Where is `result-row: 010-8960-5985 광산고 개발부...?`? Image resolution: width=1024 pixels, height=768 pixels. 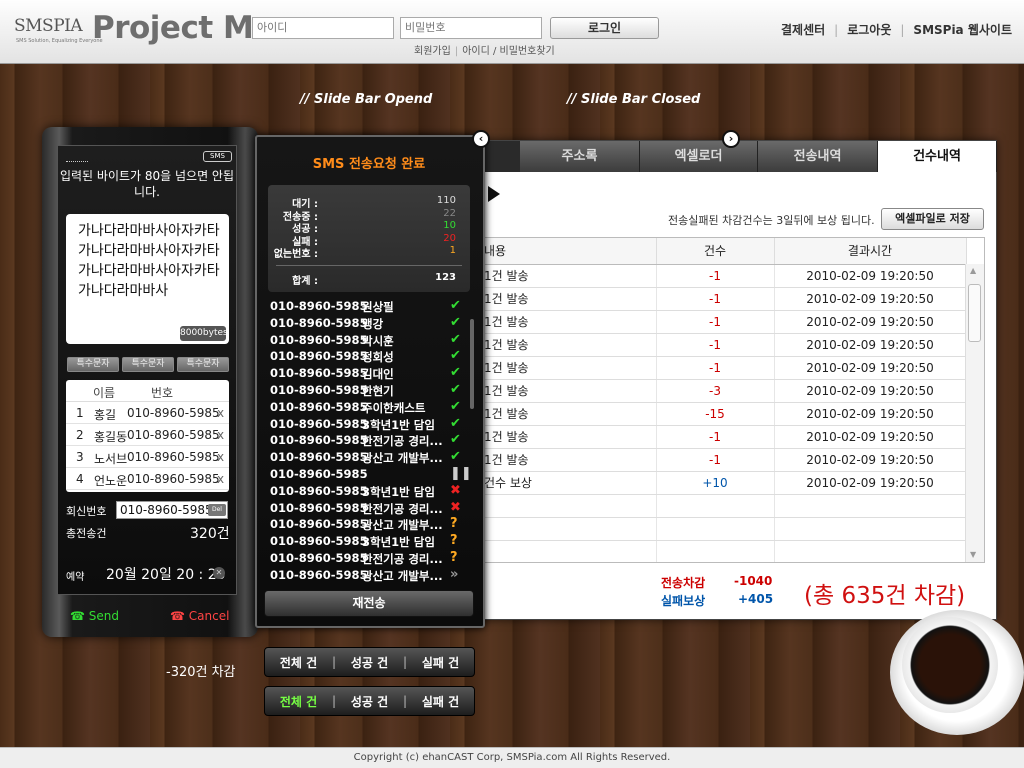
result-row: 010-8960-5985 광산고 개발부...? is located at coordinates (370, 525).